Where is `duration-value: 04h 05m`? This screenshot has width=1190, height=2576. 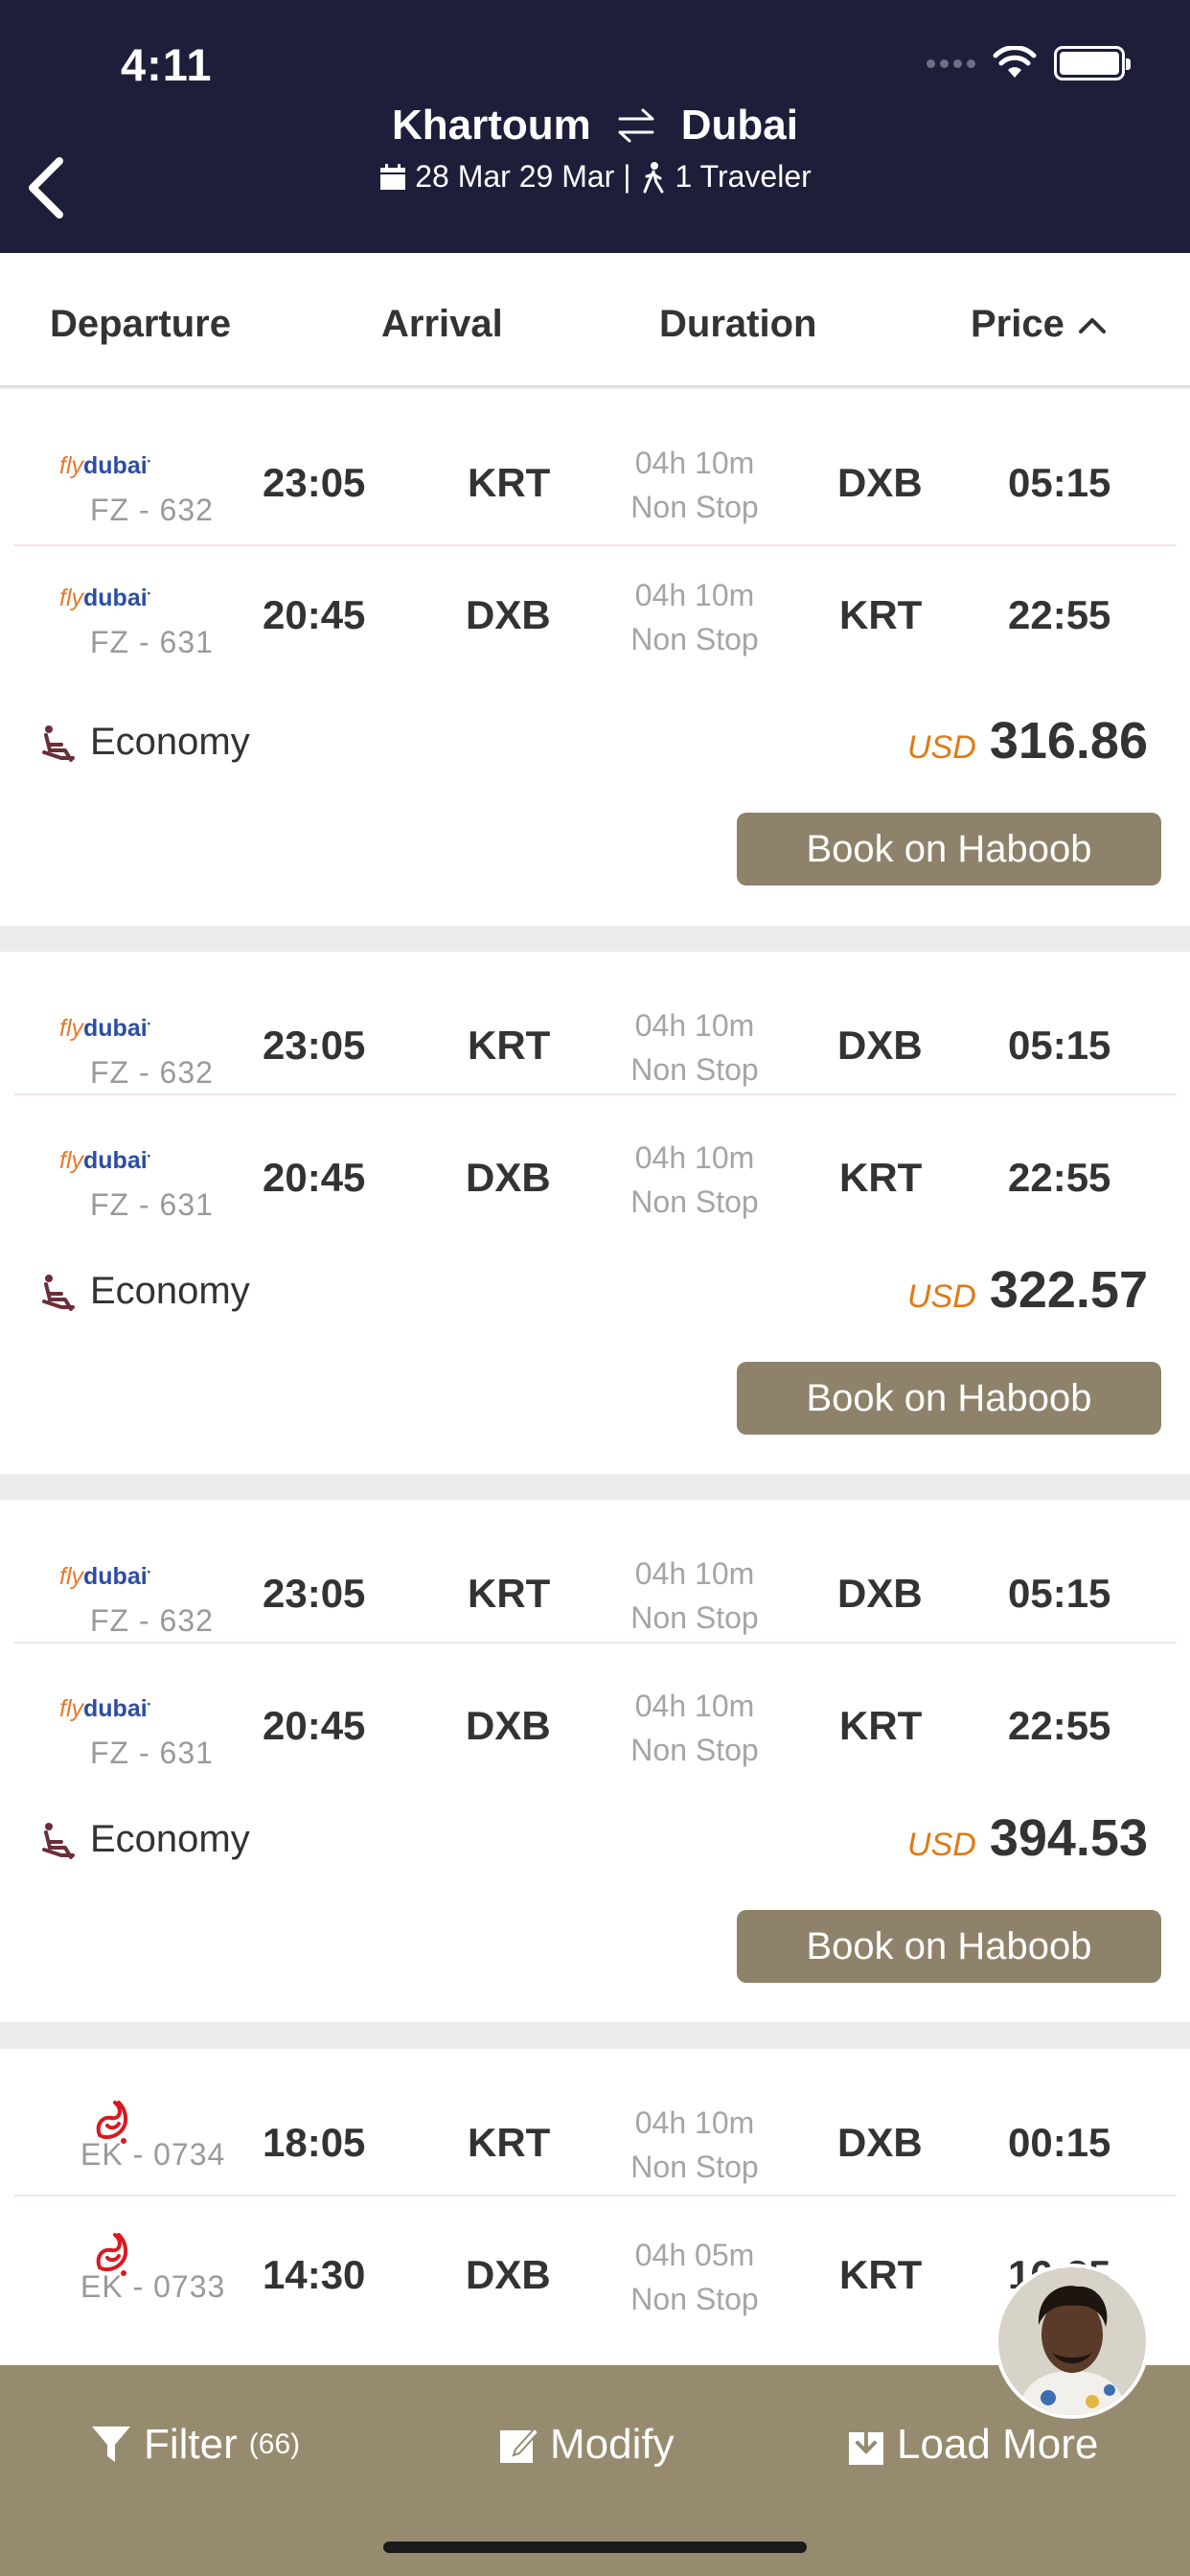
duration-value: 04h 05m is located at coordinates (695, 2255).